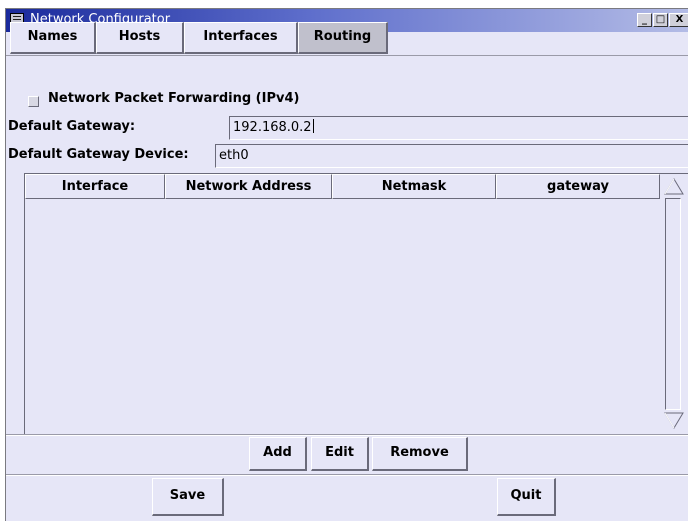 This screenshot has height=521, width=688. I want to click on tab-interfaces: Interfaces, so click(241, 38).